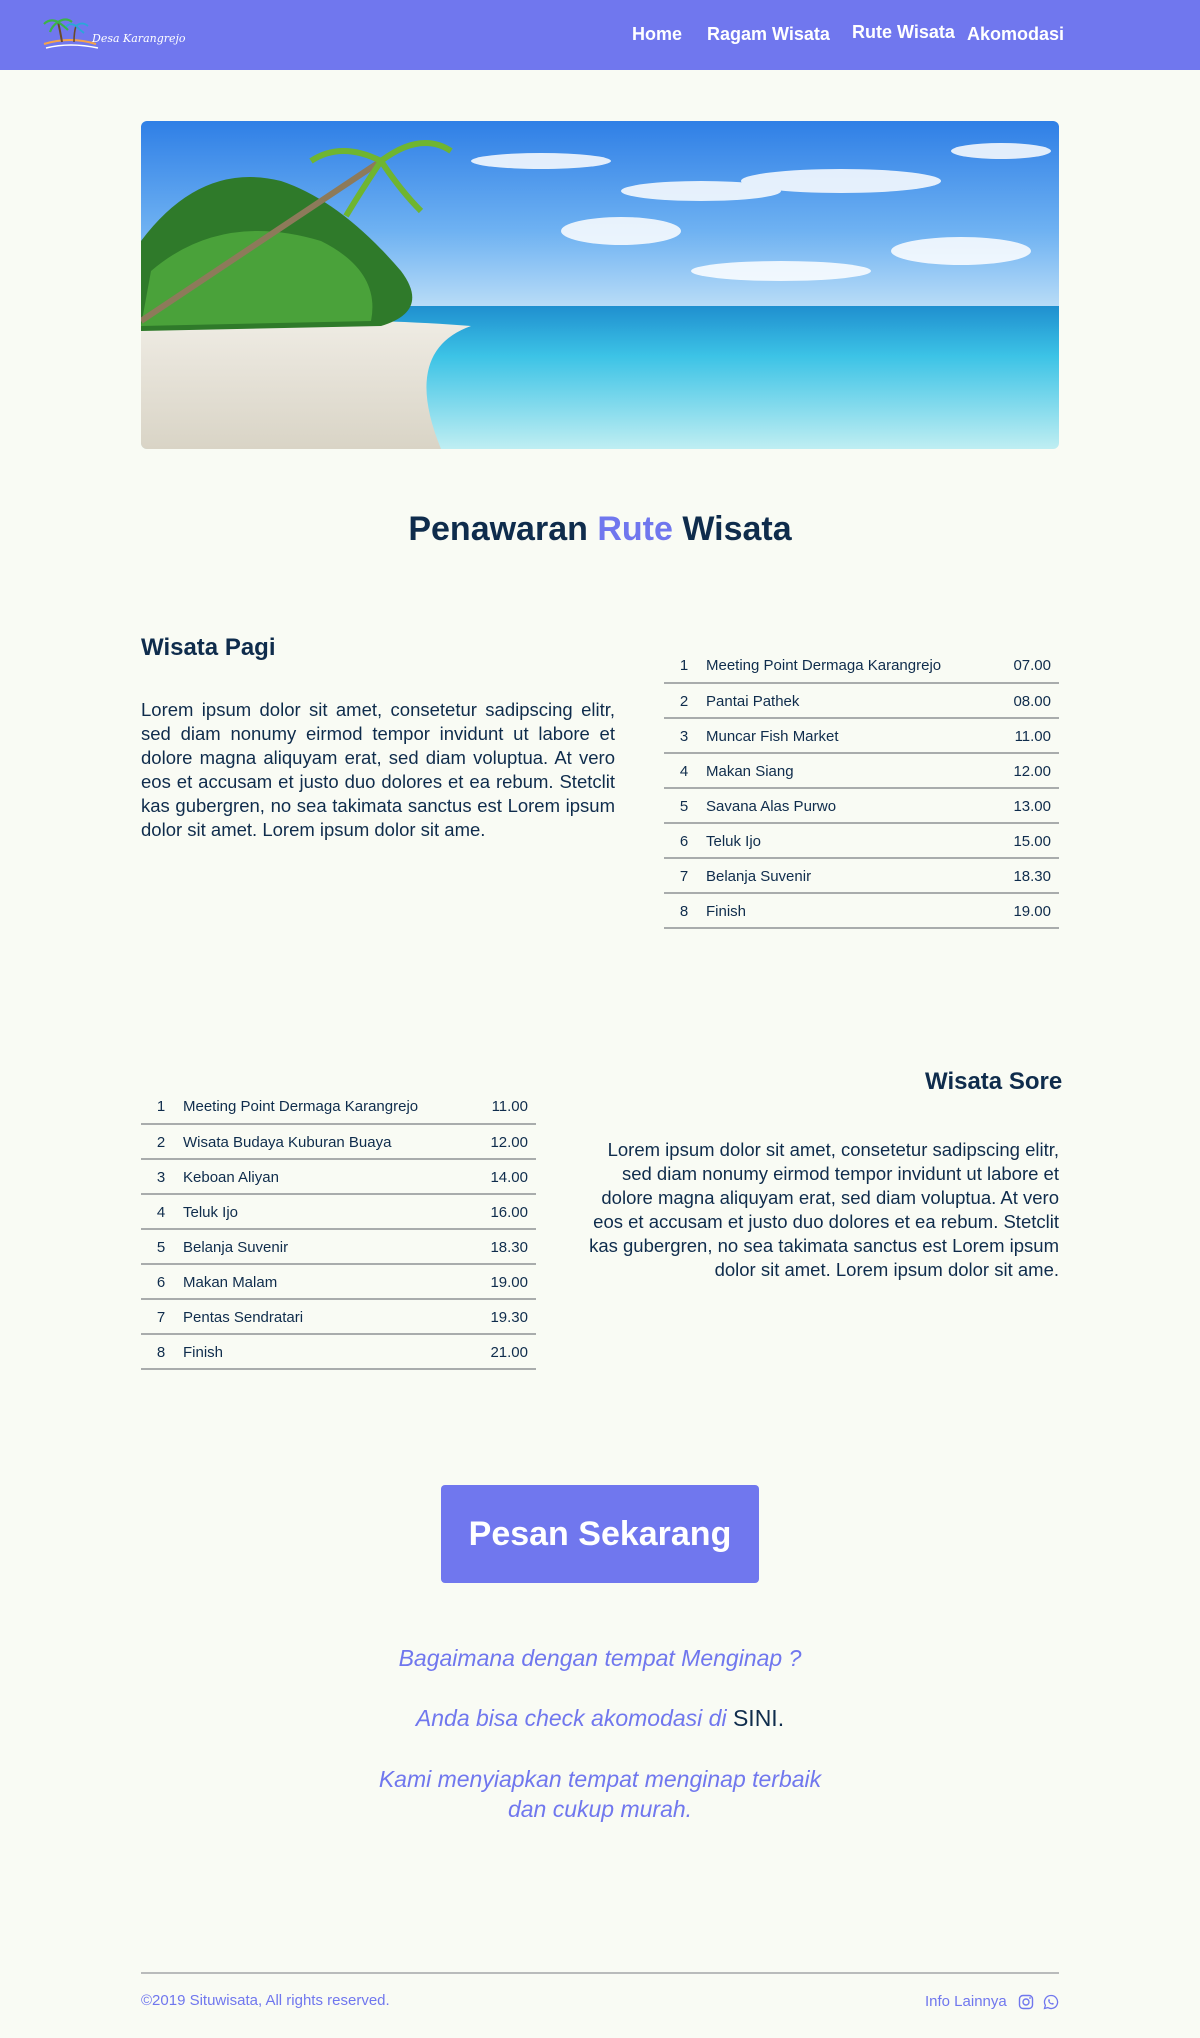  Describe the element at coordinates (635, 529) in the screenshot. I see `title-accent: Rute` at that location.